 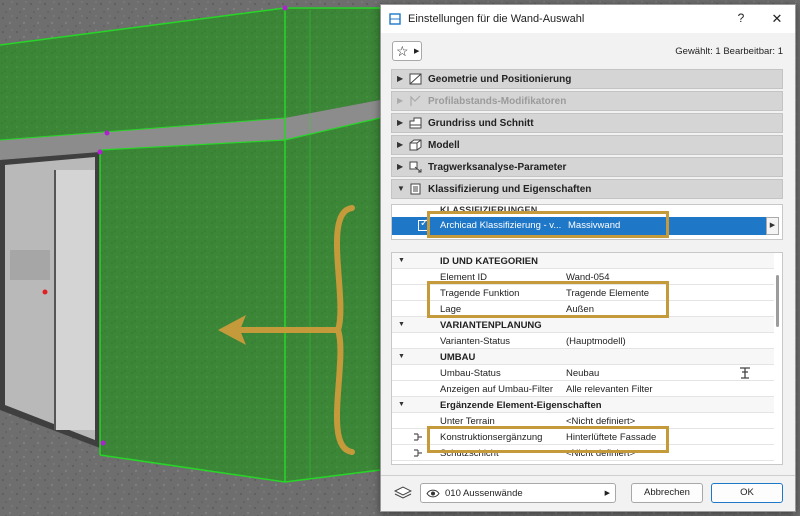 What do you see at coordinates (772, 226) in the screenshot?
I see `classification-picker-button: ▶` at bounding box center [772, 226].